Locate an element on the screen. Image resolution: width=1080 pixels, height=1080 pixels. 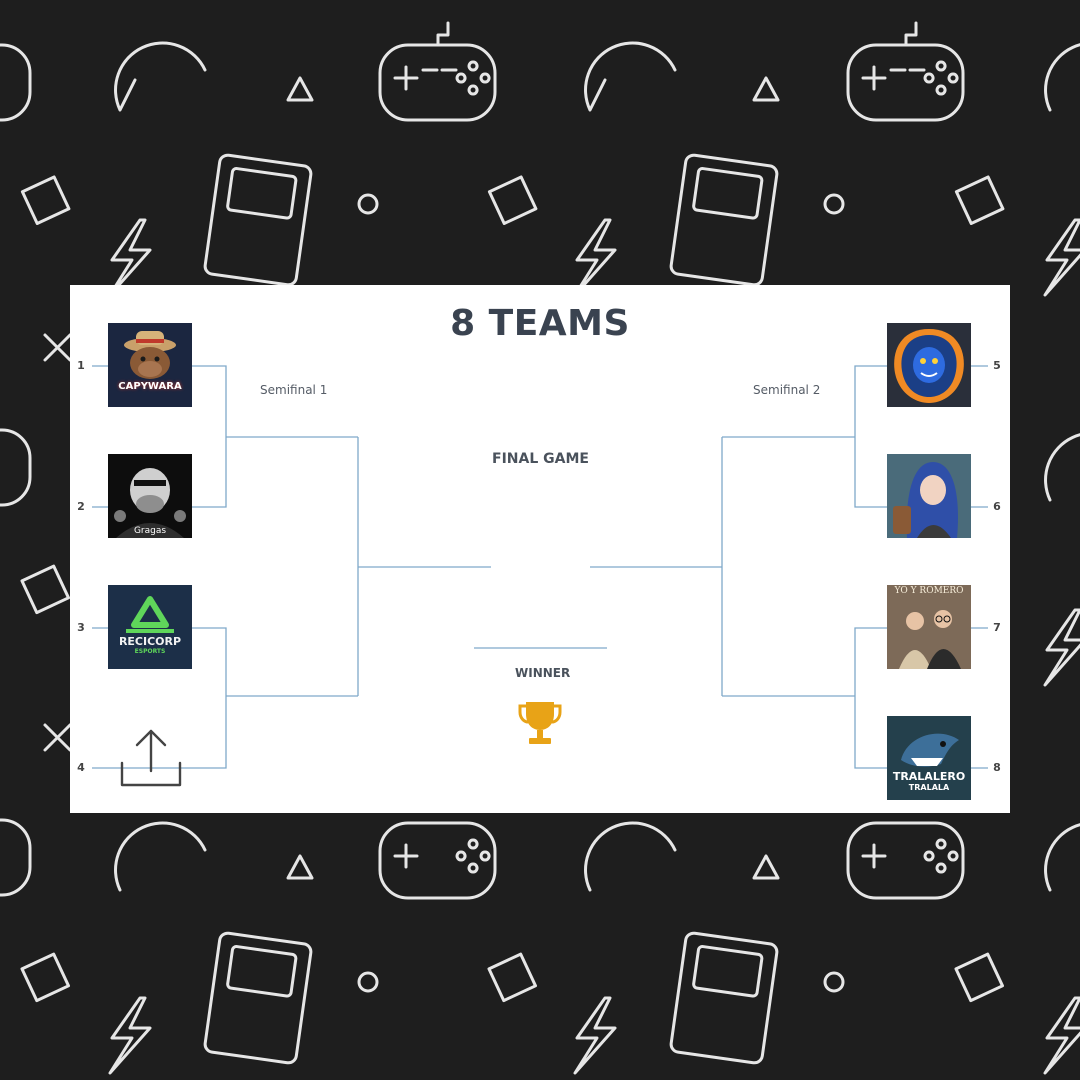
capybara-icon is located at coordinates (150, 355).